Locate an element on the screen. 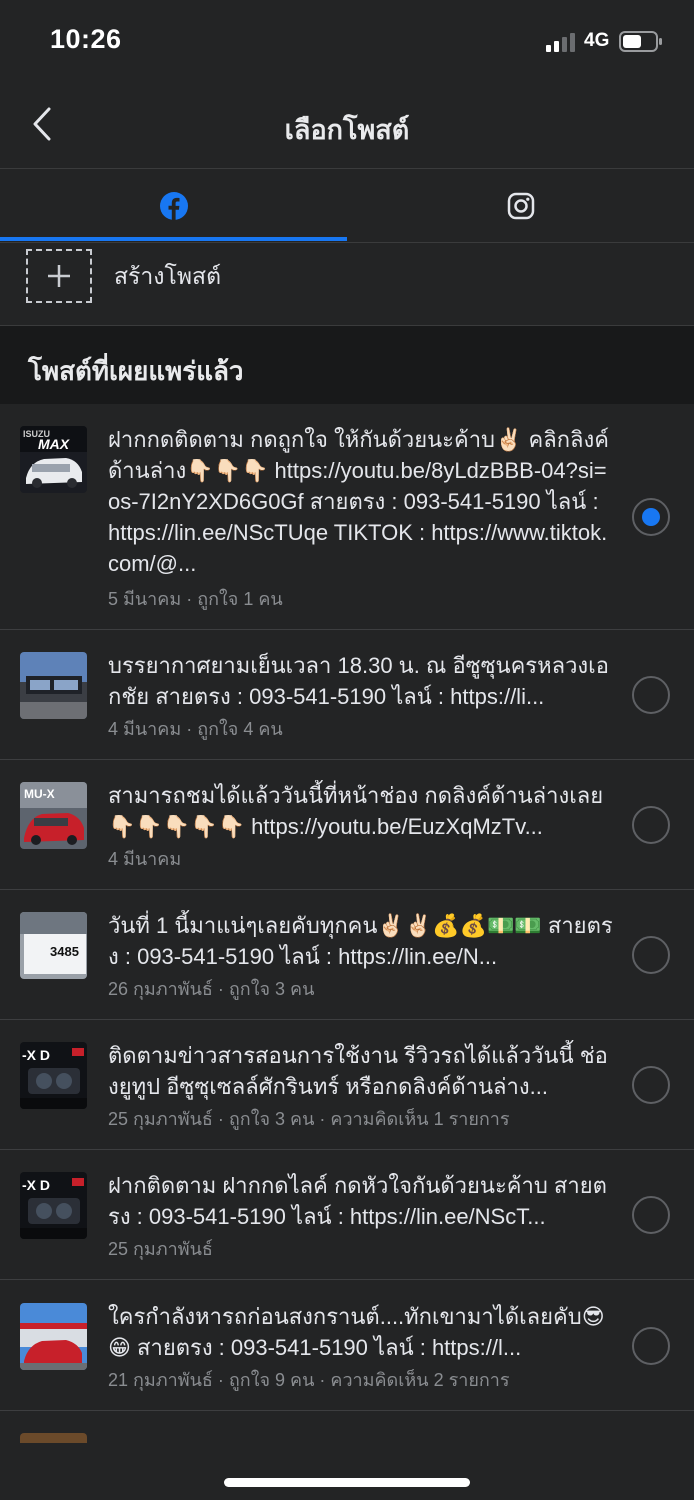  post-thumbnail: 3485 is located at coordinates (53, 945).